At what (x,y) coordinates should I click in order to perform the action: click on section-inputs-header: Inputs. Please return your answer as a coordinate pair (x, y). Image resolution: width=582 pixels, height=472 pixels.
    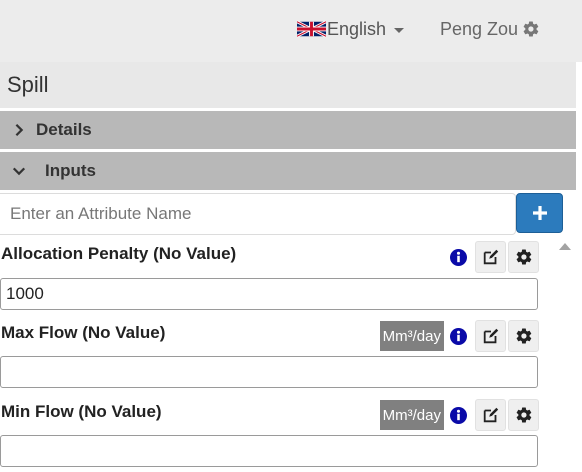
    Looking at the image, I should click on (288, 171).